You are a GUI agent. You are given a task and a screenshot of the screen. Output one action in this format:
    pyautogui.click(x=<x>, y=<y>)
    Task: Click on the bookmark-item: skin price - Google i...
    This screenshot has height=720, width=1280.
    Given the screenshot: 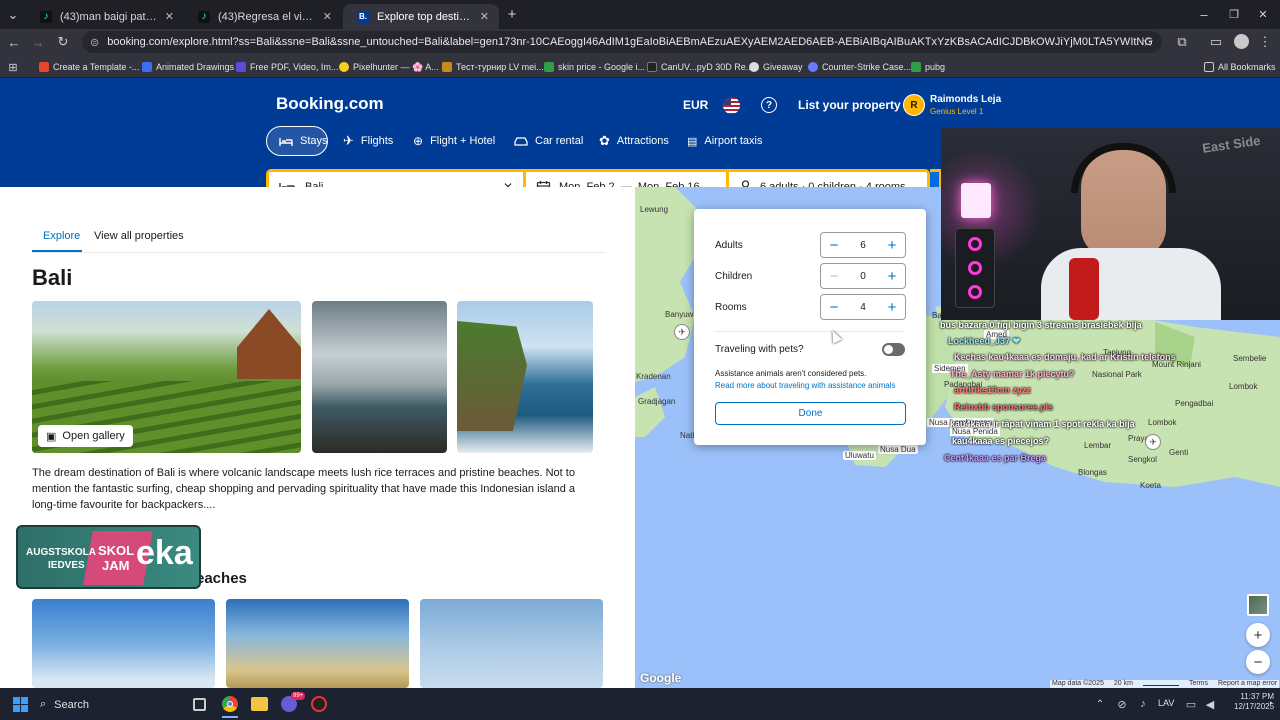 What is the action you would take?
    pyautogui.click(x=594, y=67)
    